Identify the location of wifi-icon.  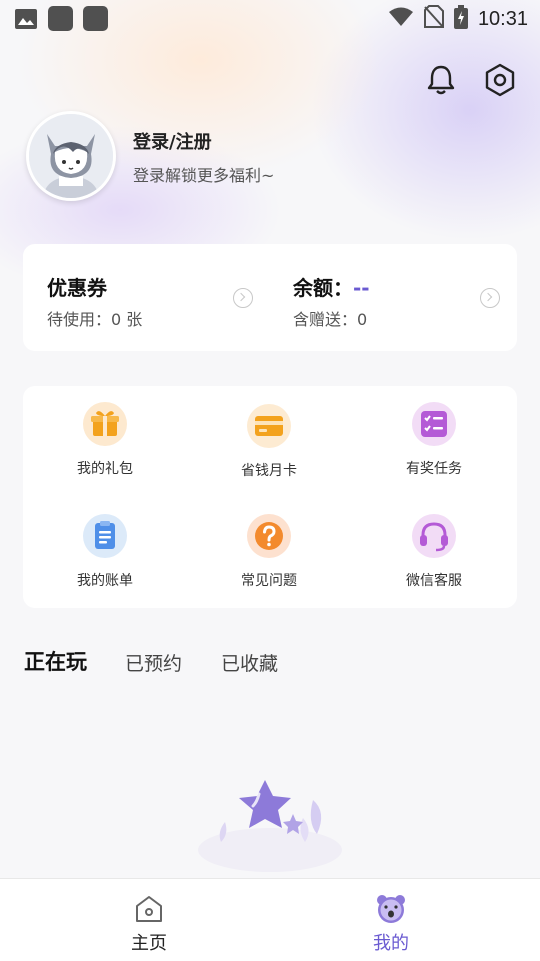
(401, 19).